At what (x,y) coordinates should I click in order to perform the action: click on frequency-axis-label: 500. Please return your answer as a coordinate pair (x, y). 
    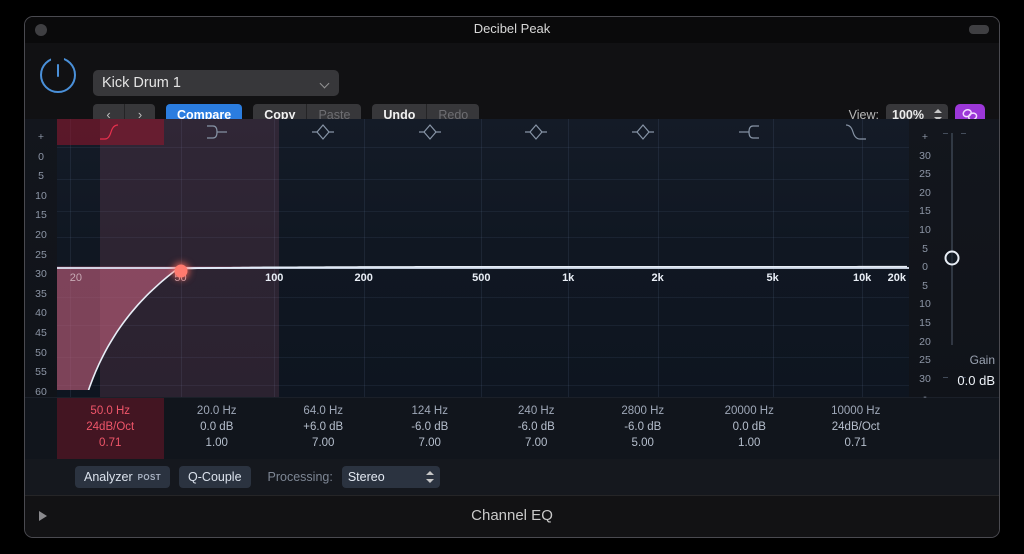
    Looking at the image, I should click on (481, 278).